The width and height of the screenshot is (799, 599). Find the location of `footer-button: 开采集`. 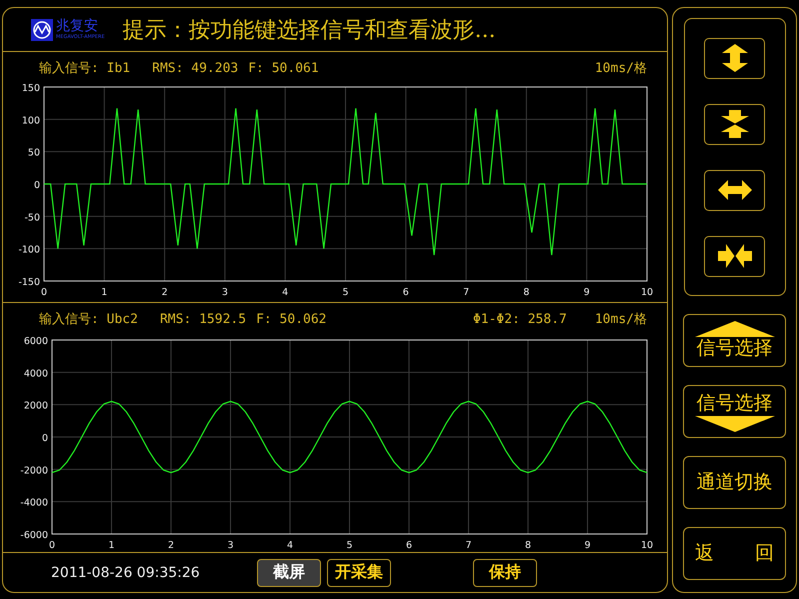

footer-button: 开采集 is located at coordinates (359, 572).